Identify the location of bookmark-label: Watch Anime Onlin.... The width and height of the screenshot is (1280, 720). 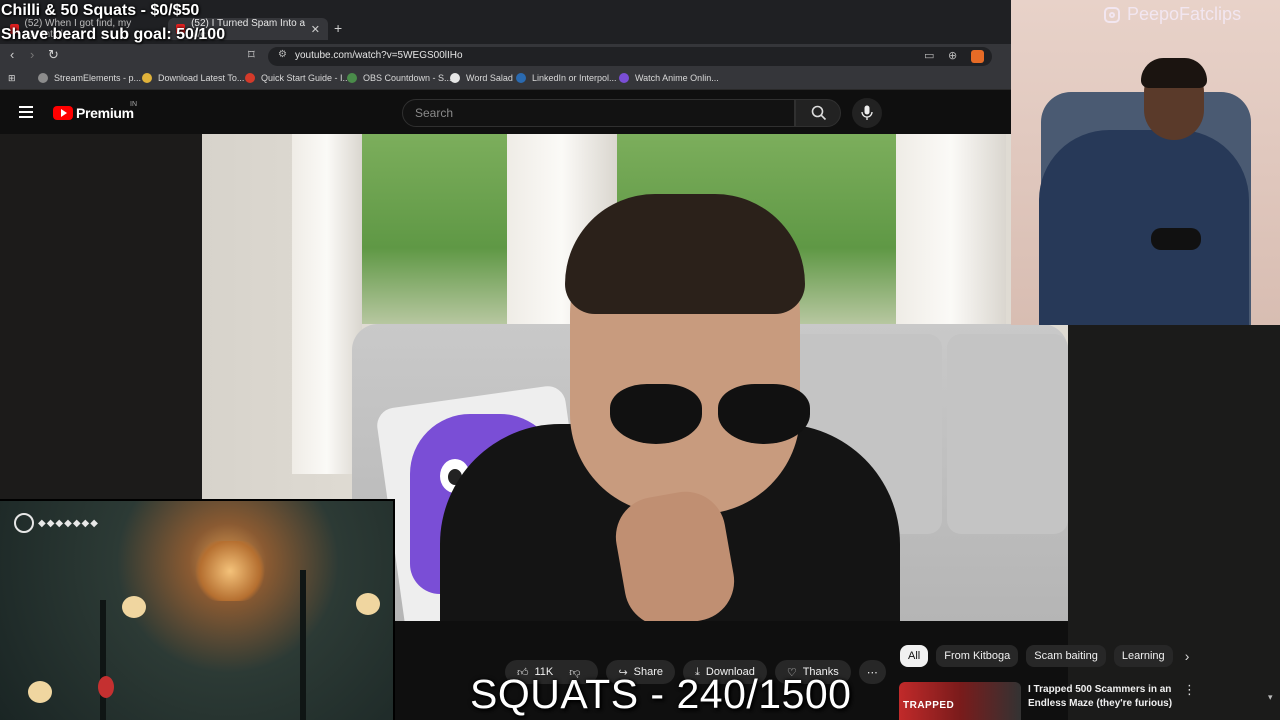
(677, 78).